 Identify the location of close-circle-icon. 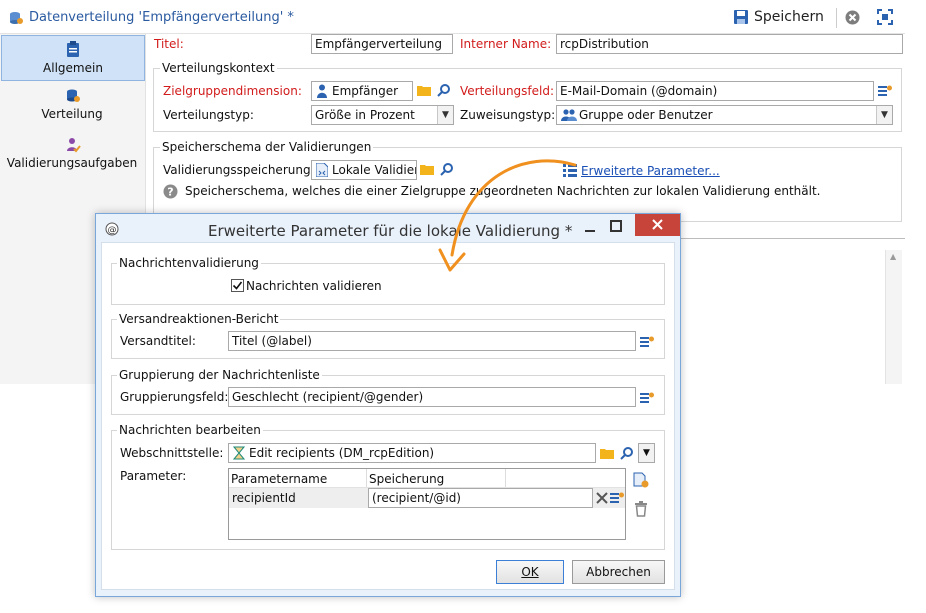
(852, 17).